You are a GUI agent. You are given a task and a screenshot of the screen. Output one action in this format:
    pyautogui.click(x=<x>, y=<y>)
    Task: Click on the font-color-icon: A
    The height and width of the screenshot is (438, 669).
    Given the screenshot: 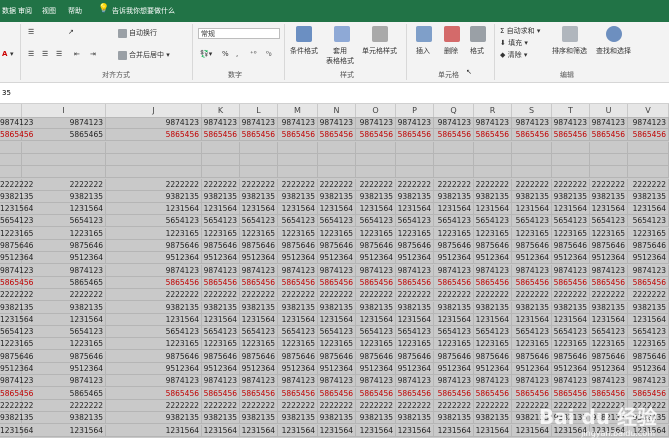 What is the action you would take?
    pyautogui.click(x=4, y=54)
    